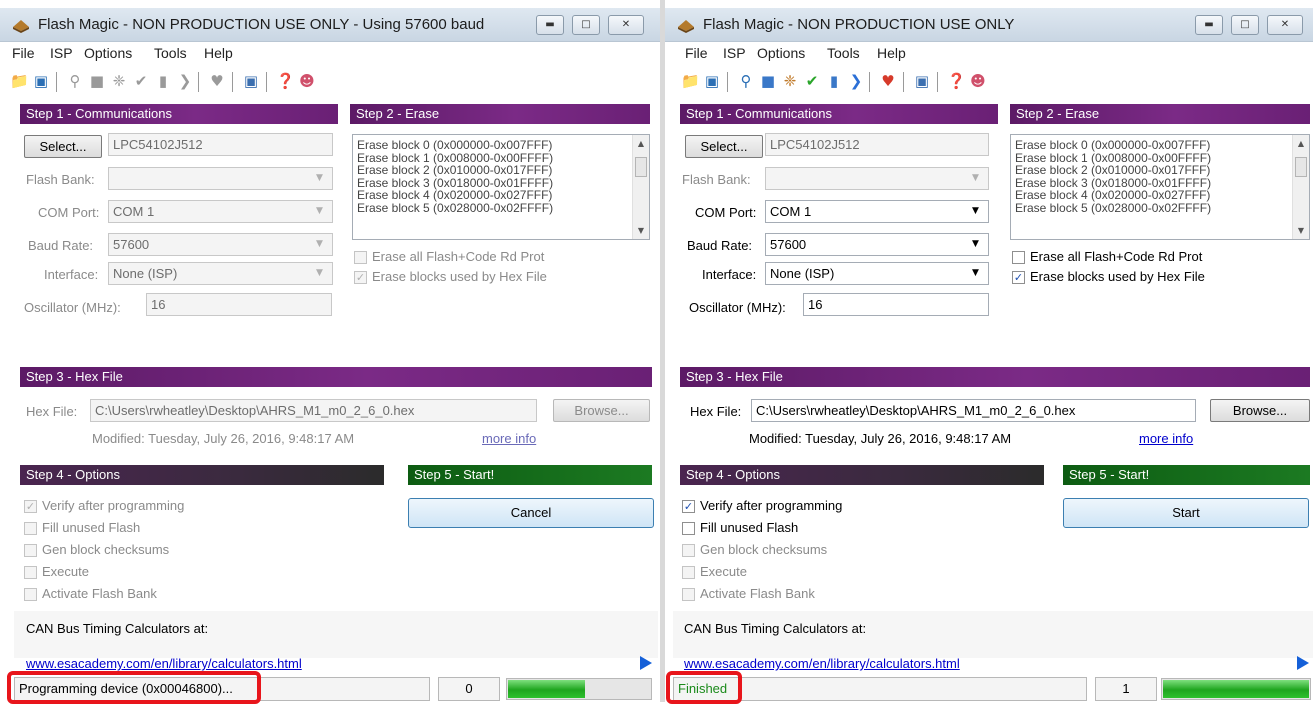 The width and height of the screenshot is (1313, 704). I want to click on verify-icon: ✔, so click(812, 81).